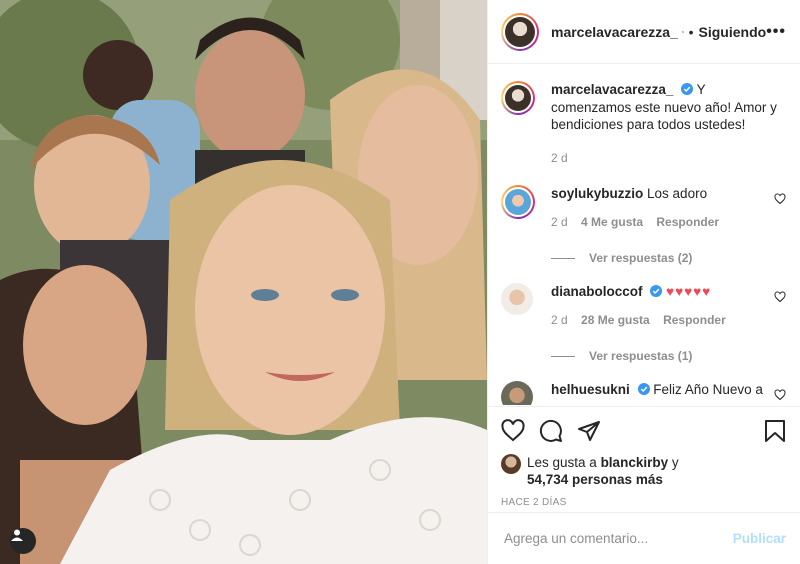 The height and width of the screenshot is (564, 800). Describe the element at coordinates (775, 431) in the screenshot. I see `bookmark-icon` at that location.